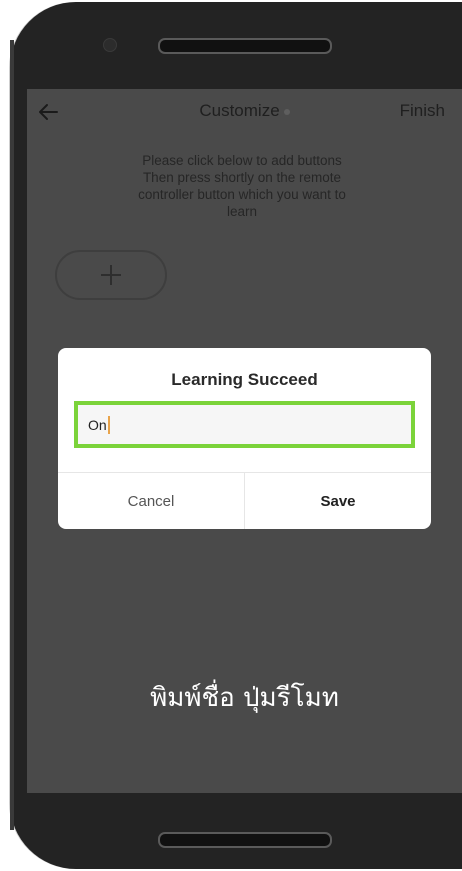  What do you see at coordinates (244, 698) in the screenshot?
I see `instruction-caption: พิมพ์ชื่อ ปุ่มรีโมท` at bounding box center [244, 698].